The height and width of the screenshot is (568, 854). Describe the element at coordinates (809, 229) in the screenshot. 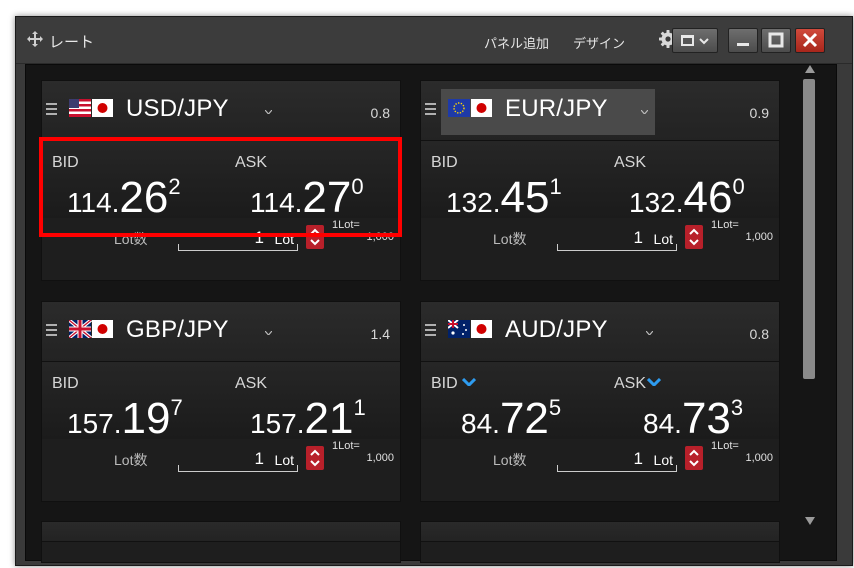

I see `scroll-thumb` at that location.